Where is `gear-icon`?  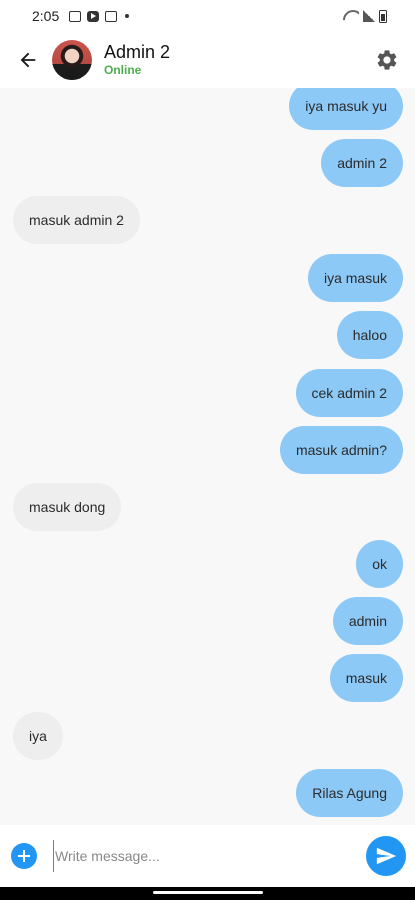
gear-icon is located at coordinates (387, 60).